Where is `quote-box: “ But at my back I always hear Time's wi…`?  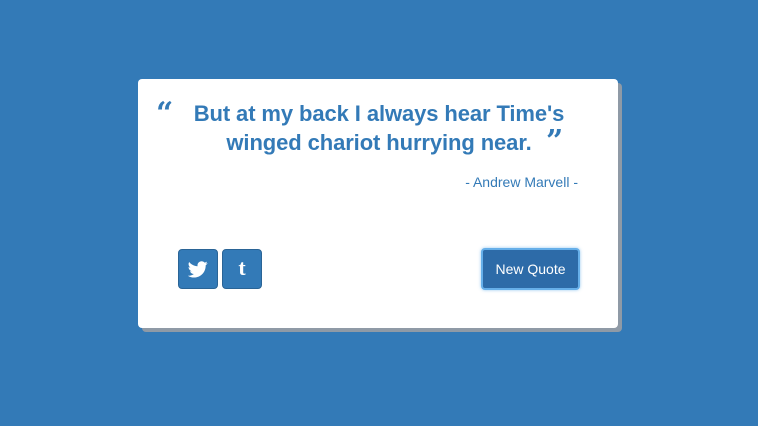
quote-box: “ But at my back I always hear Time's wi… is located at coordinates (379, 128).